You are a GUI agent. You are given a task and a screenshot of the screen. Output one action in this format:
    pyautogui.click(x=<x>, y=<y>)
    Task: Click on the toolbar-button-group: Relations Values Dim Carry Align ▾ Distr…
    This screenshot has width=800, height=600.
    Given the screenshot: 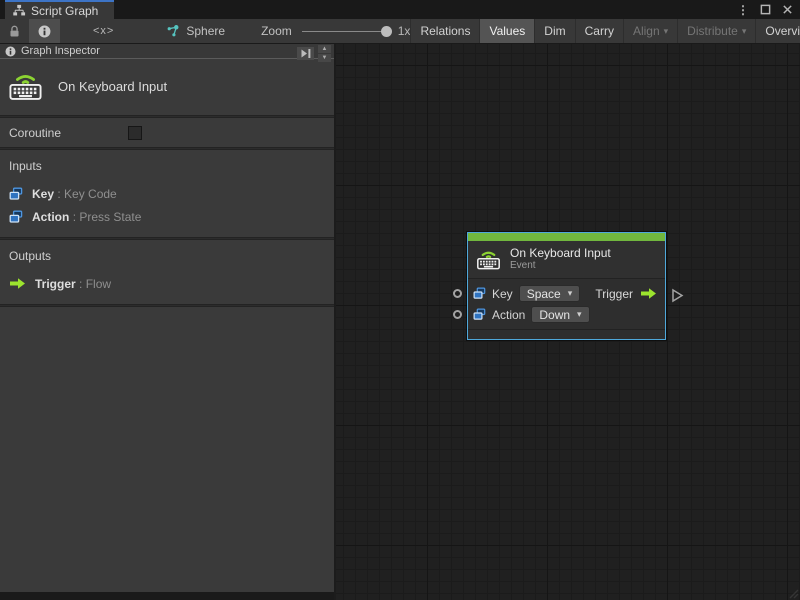 What is the action you would take?
    pyautogui.click(x=605, y=31)
    